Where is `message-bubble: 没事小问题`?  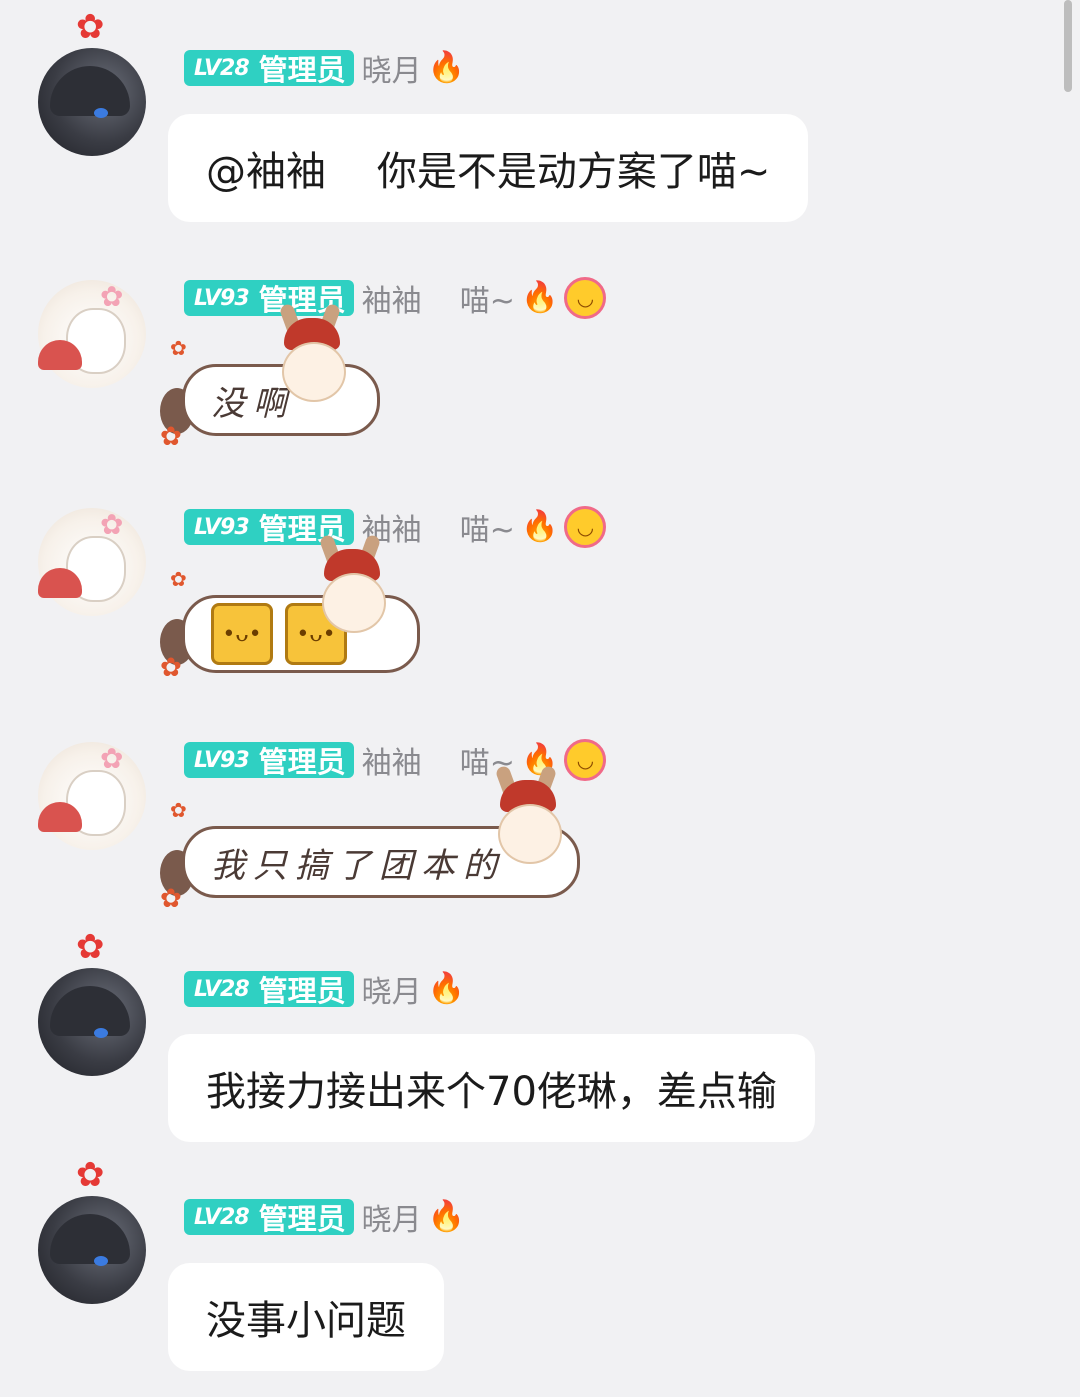
message-bubble: 没事小问题 is located at coordinates (306, 1317).